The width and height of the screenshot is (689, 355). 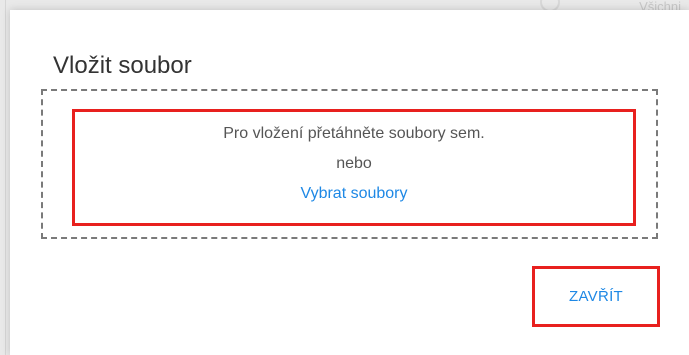 I want to click on dropzone-separator: nebo, so click(x=354, y=163).